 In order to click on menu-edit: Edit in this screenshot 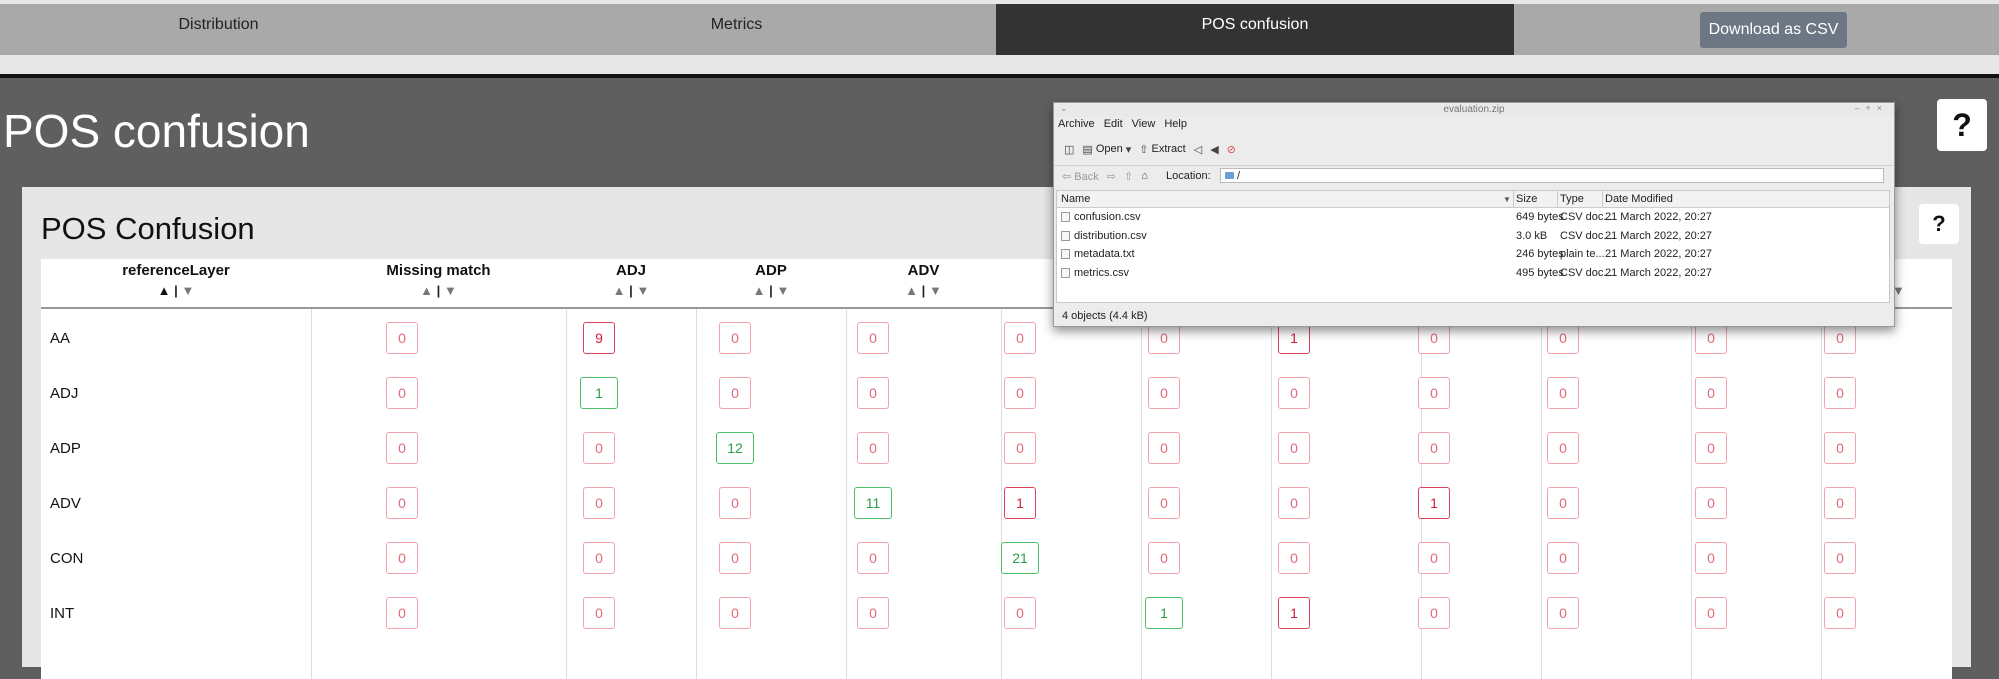, I will do `click(1113, 126)`.